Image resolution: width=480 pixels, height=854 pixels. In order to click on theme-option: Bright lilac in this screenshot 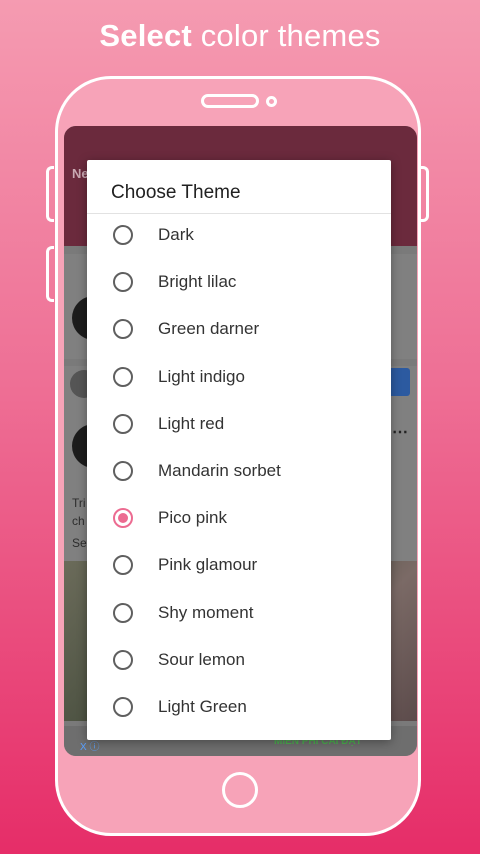, I will do `click(239, 282)`.